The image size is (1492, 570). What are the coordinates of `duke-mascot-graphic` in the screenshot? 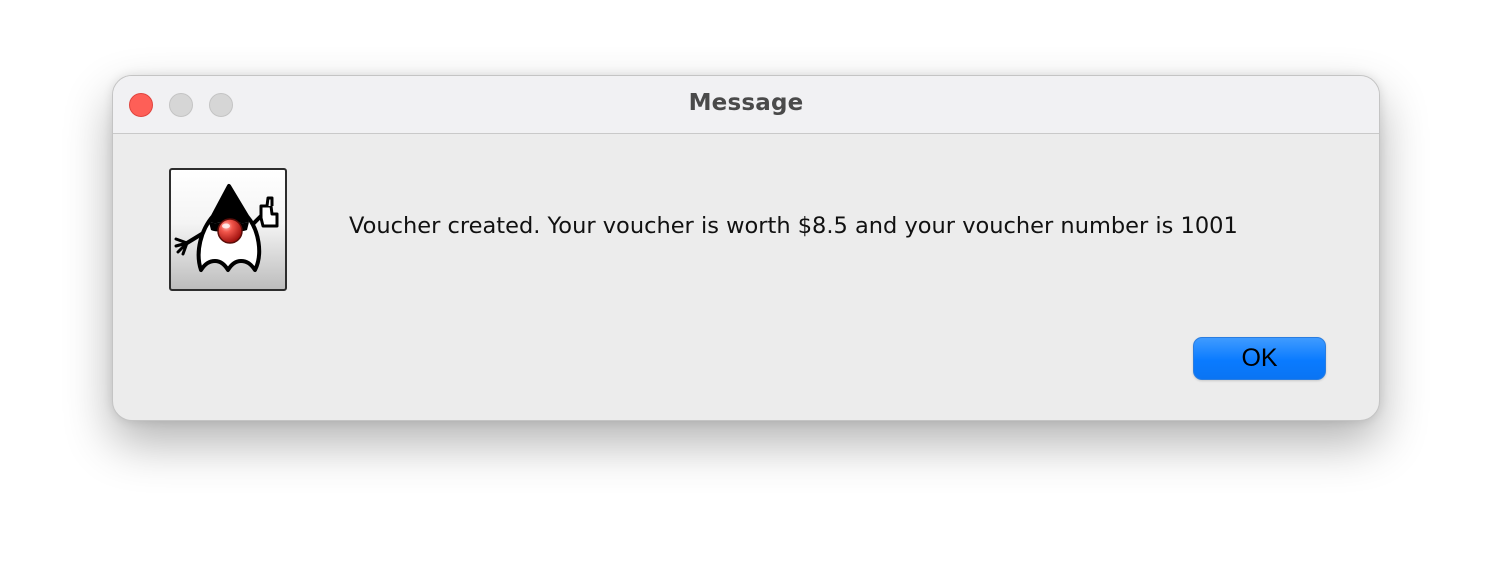 It's located at (226, 228).